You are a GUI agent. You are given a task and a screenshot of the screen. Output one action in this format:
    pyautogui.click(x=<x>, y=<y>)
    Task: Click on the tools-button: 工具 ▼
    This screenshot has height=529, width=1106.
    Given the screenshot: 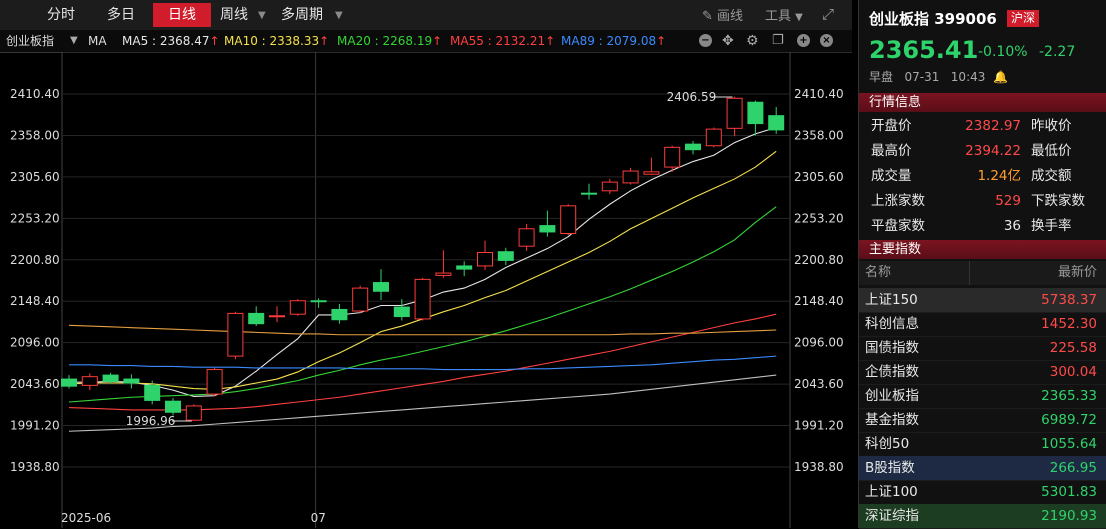 What is the action you would take?
    pyautogui.click(x=784, y=14)
    